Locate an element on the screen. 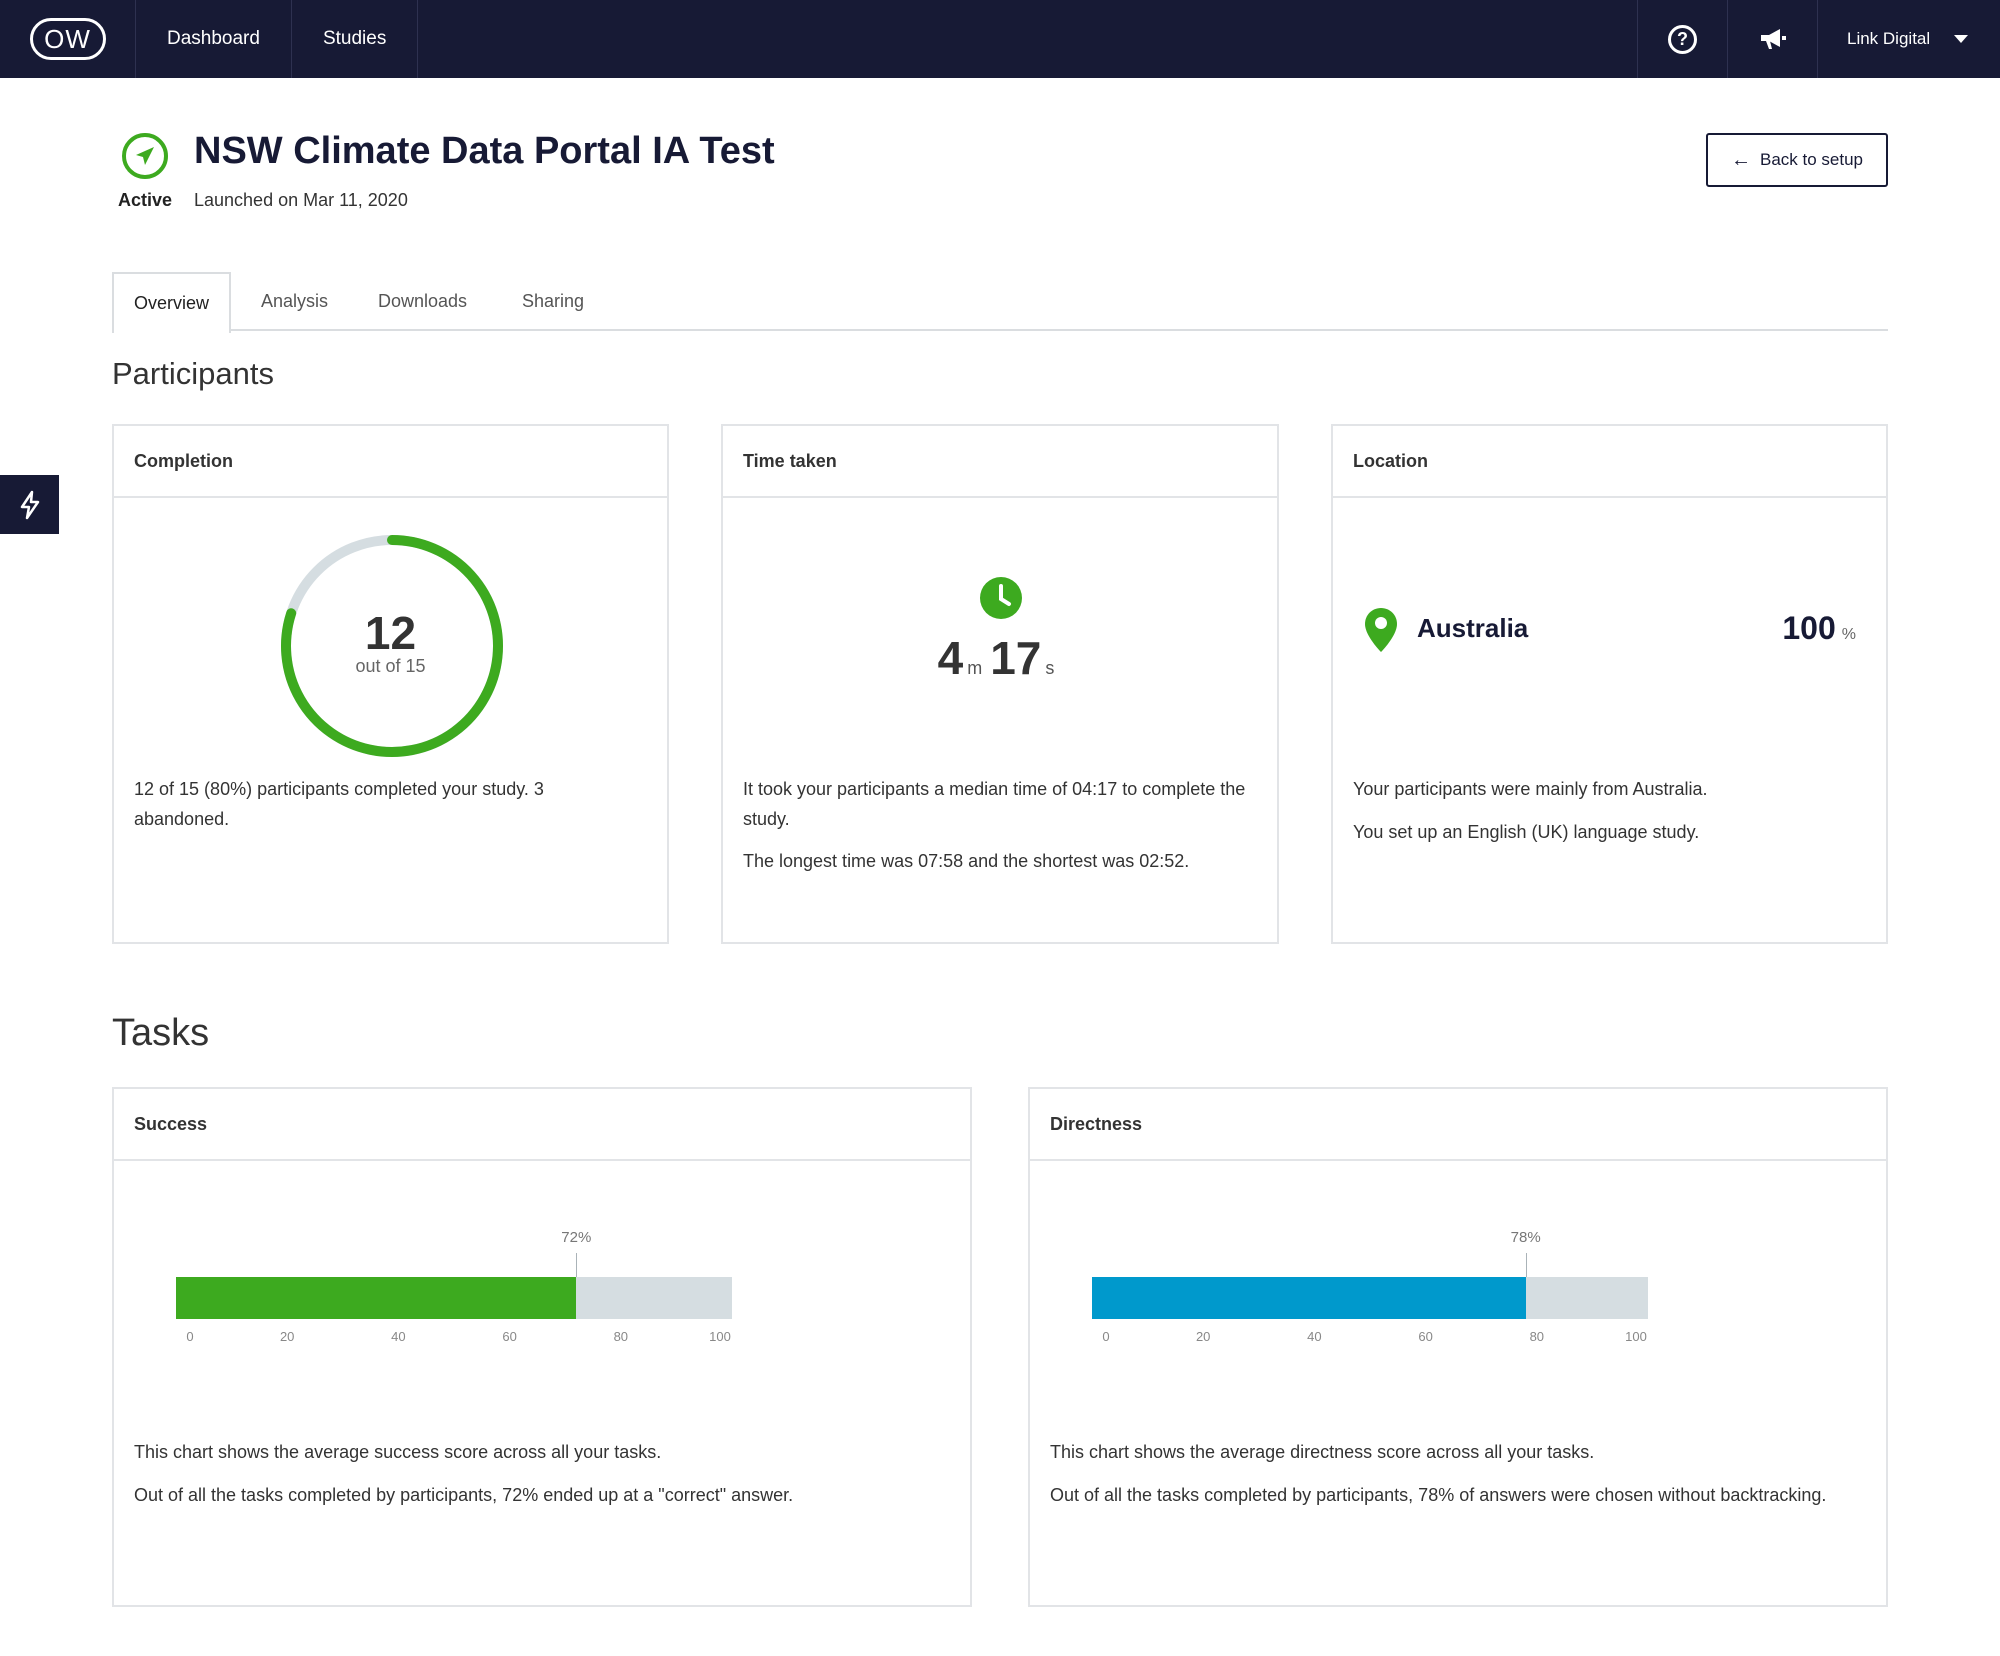 The height and width of the screenshot is (1656, 2000). directness-bar-fill is located at coordinates (1309, 1298).